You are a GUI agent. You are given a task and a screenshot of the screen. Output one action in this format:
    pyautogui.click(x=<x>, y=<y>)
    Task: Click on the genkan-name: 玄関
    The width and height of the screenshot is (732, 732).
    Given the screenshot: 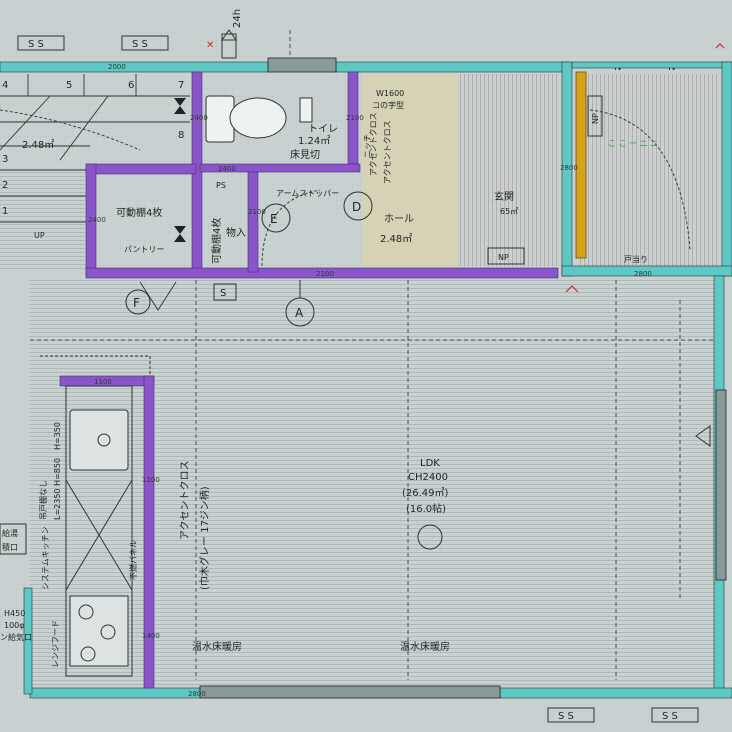 What is the action you would take?
    pyautogui.click(x=504, y=196)
    